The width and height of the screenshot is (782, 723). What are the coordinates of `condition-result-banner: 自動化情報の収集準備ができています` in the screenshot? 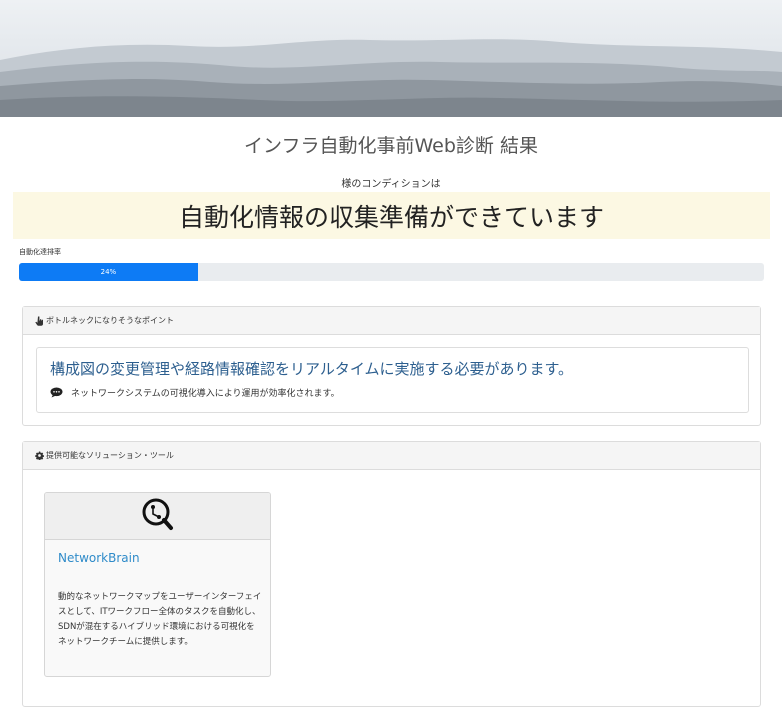 It's located at (391, 215).